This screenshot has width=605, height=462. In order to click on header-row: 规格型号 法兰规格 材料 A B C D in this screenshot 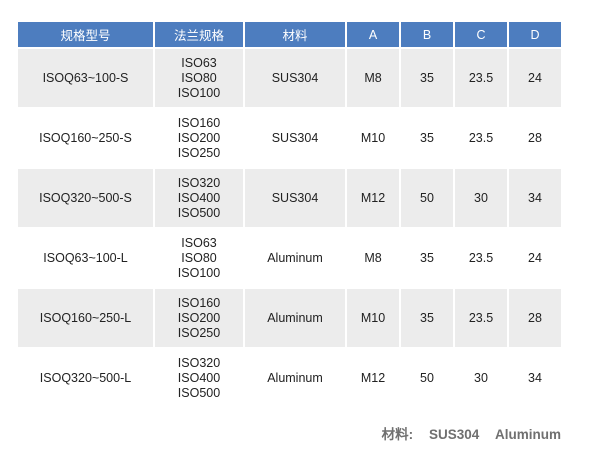, I will do `click(289, 34)`.